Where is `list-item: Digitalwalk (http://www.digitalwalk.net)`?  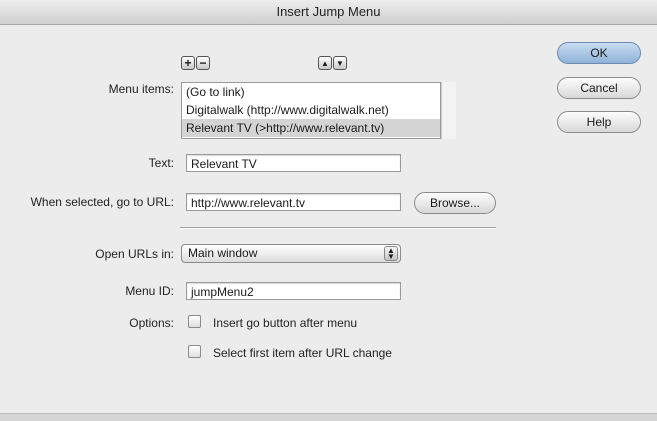
list-item: Digitalwalk (http://www.digitalwalk.net) is located at coordinates (311, 110).